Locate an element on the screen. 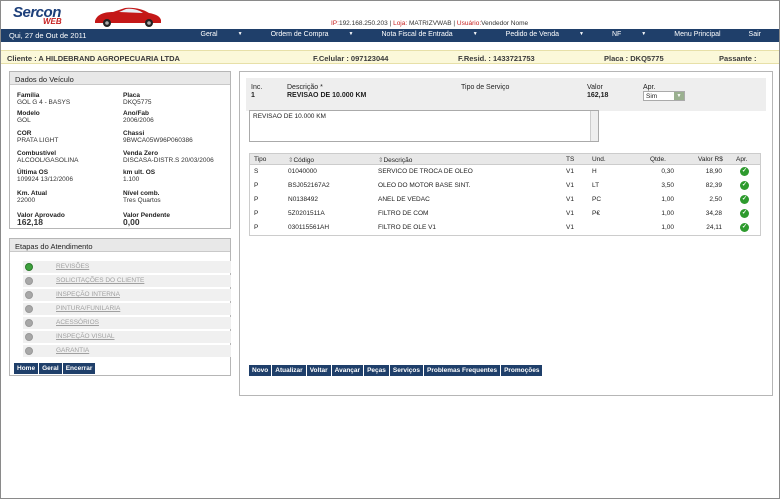 The width and height of the screenshot is (780, 499). vehicle-field-2: Modelo GOL is located at coordinates (28, 117).